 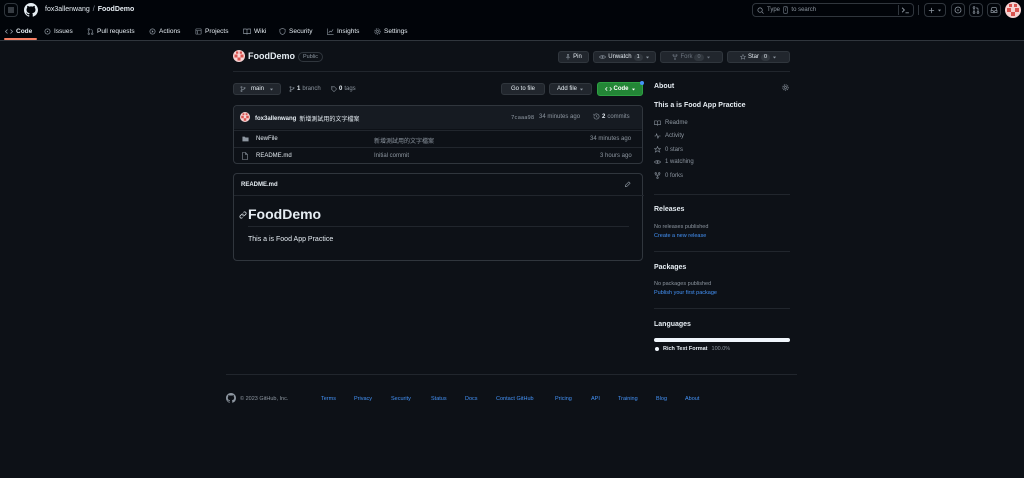 I want to click on git-pull-request-icon, so click(x=90, y=31).